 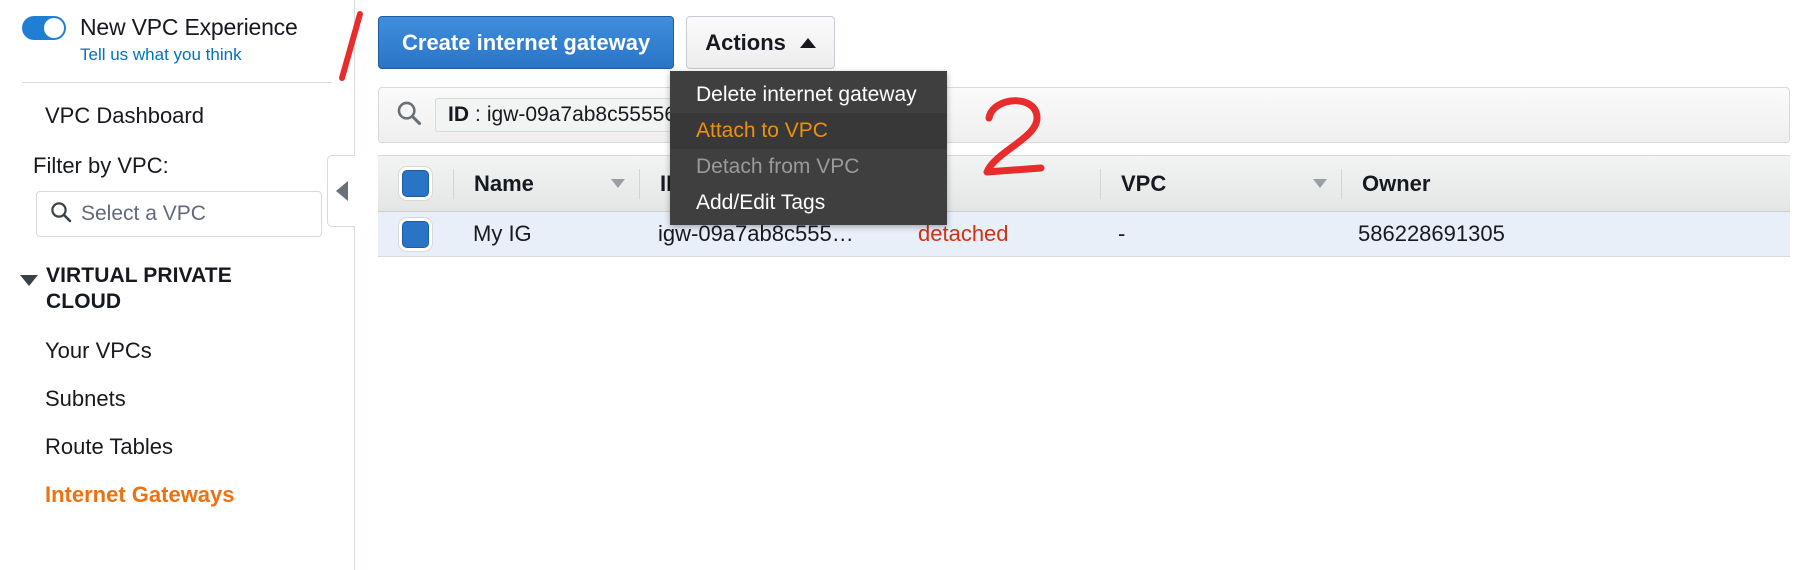 I want to click on vpc-filter-select: Select a VPC, so click(x=179, y=214).